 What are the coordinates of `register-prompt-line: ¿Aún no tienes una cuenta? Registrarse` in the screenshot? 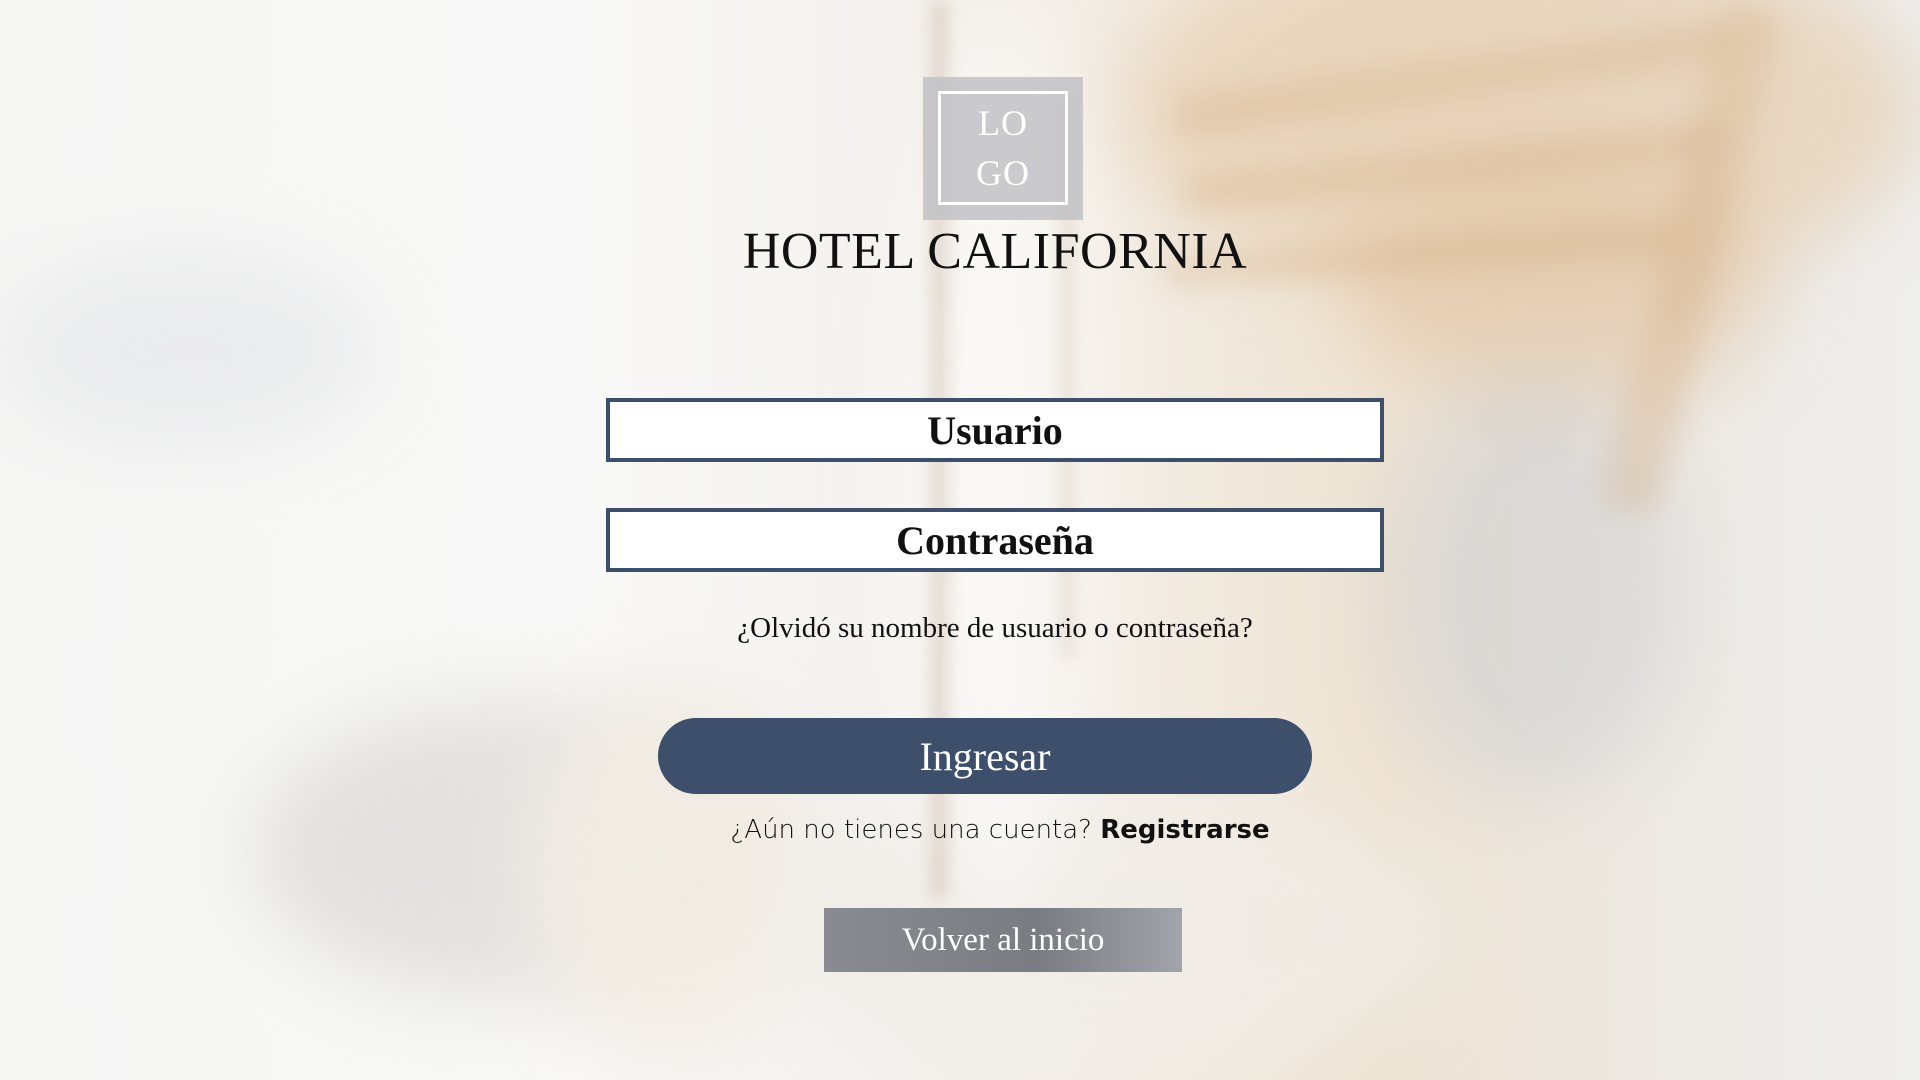 It's located at (960, 830).